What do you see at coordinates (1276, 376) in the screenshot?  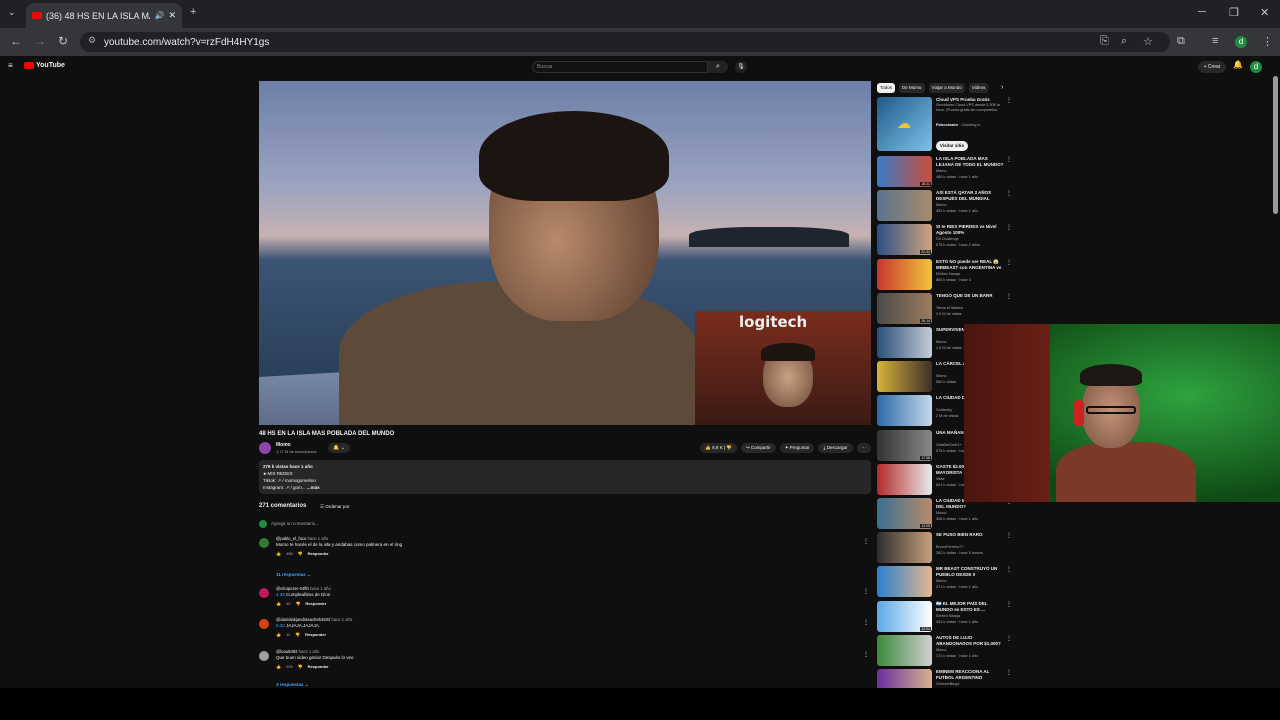 I see `page-scrollbar` at bounding box center [1276, 376].